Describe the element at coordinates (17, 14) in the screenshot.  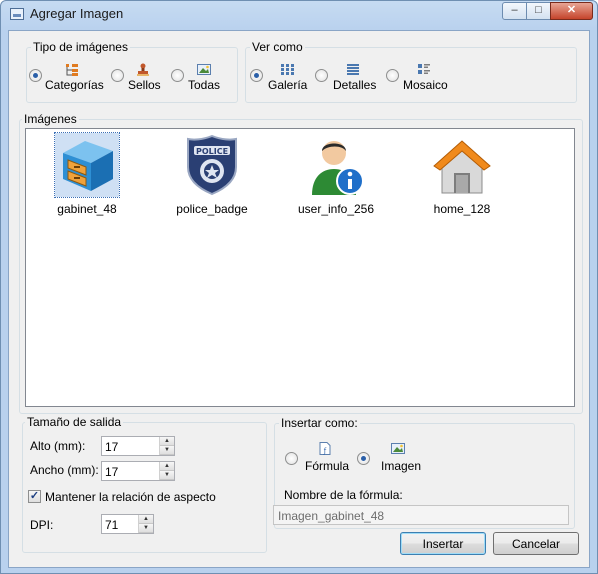
I see `window-icon` at that location.